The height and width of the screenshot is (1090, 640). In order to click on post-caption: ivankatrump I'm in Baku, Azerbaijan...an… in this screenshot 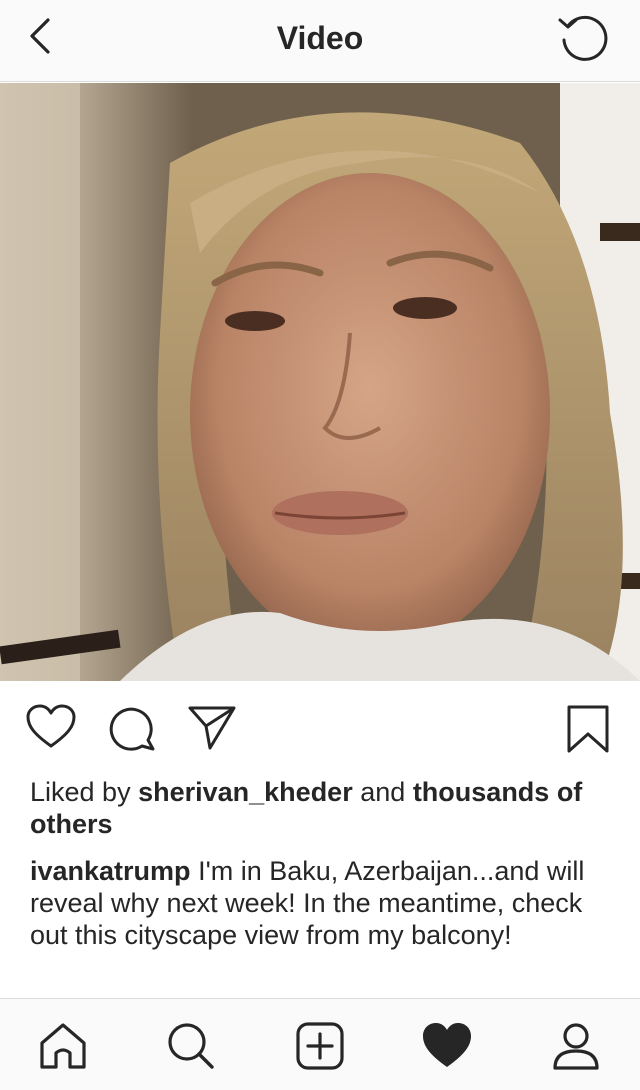, I will do `click(325, 903)`.